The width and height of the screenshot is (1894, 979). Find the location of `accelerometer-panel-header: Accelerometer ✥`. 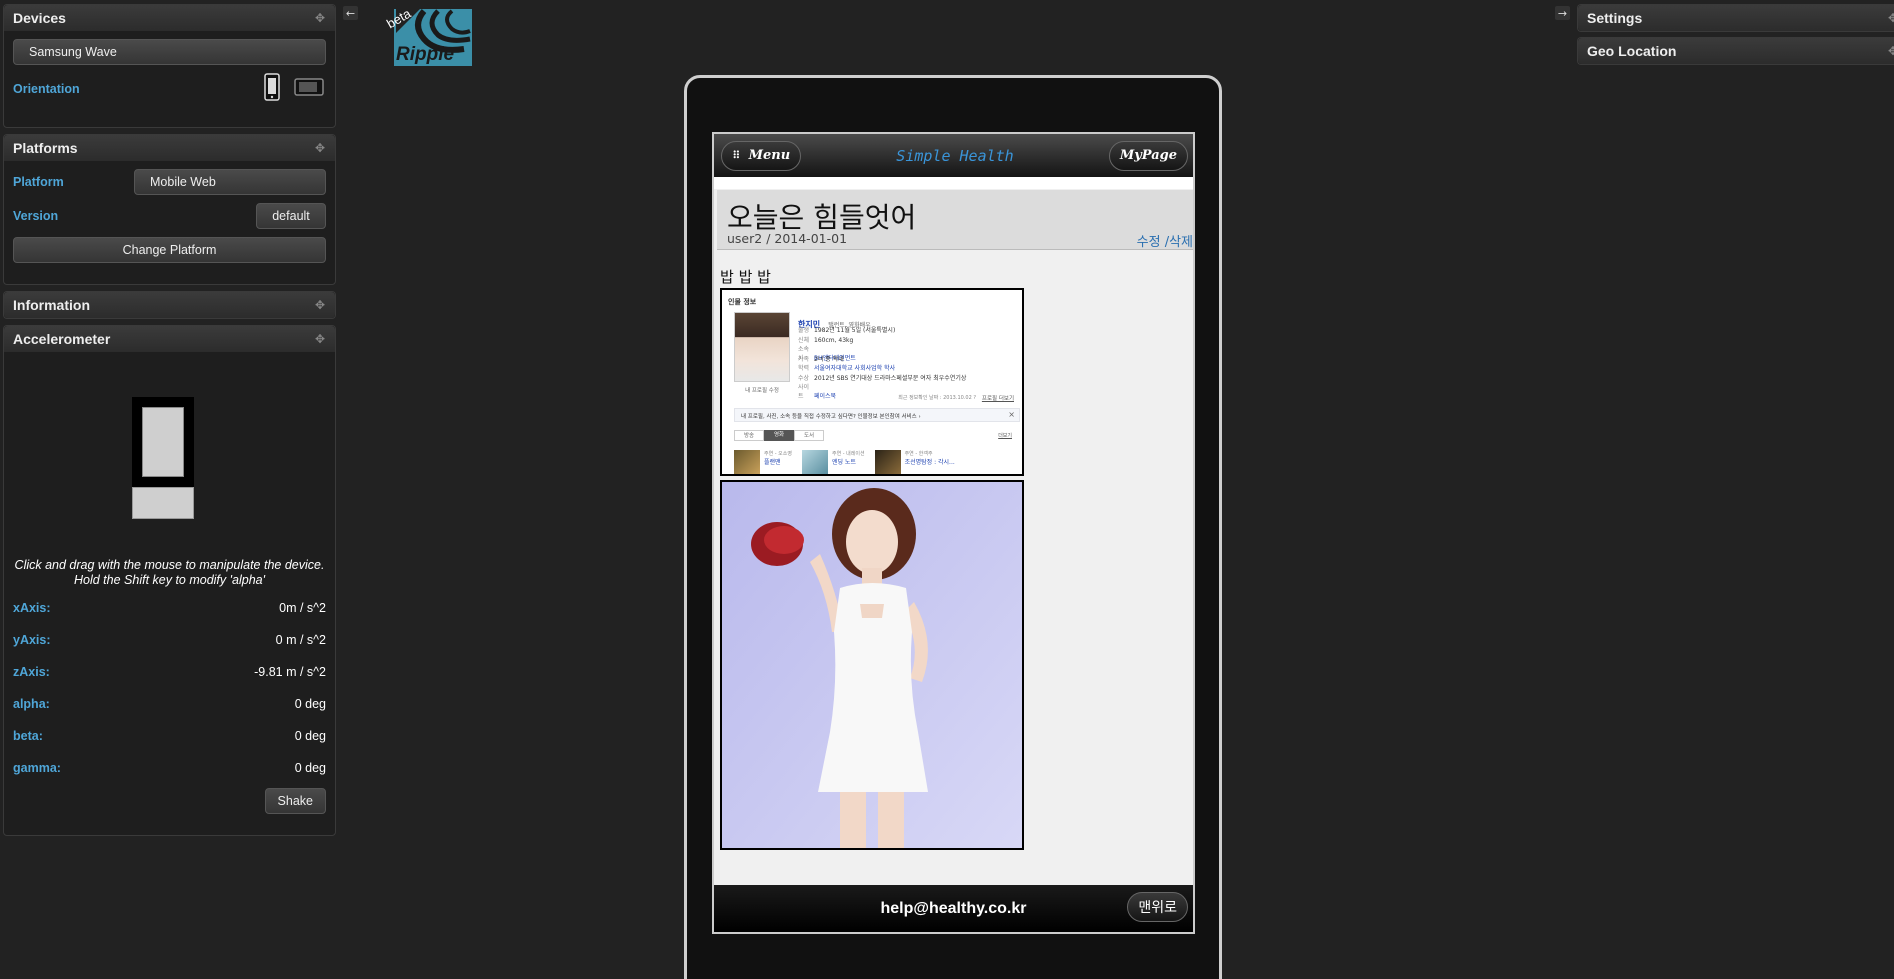

accelerometer-panel-header: Accelerometer ✥ is located at coordinates (169, 339).